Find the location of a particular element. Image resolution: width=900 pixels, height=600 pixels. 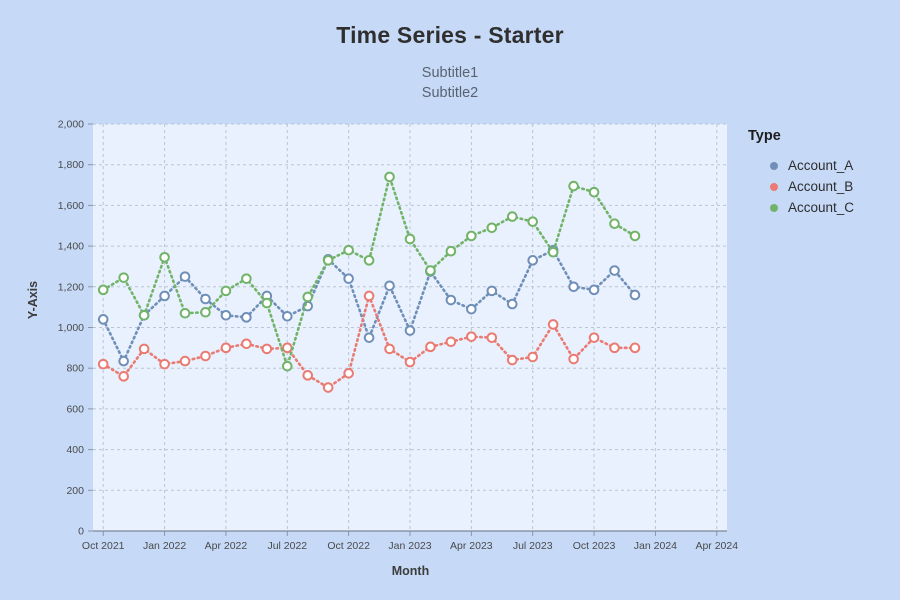

x-axis-tick-label: Oct 2022 is located at coordinates (348, 546).